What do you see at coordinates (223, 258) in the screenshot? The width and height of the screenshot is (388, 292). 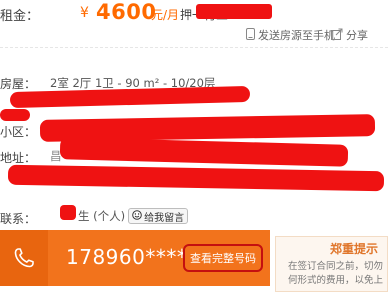 I see `view-full-number-button: 查看完整号码` at bounding box center [223, 258].